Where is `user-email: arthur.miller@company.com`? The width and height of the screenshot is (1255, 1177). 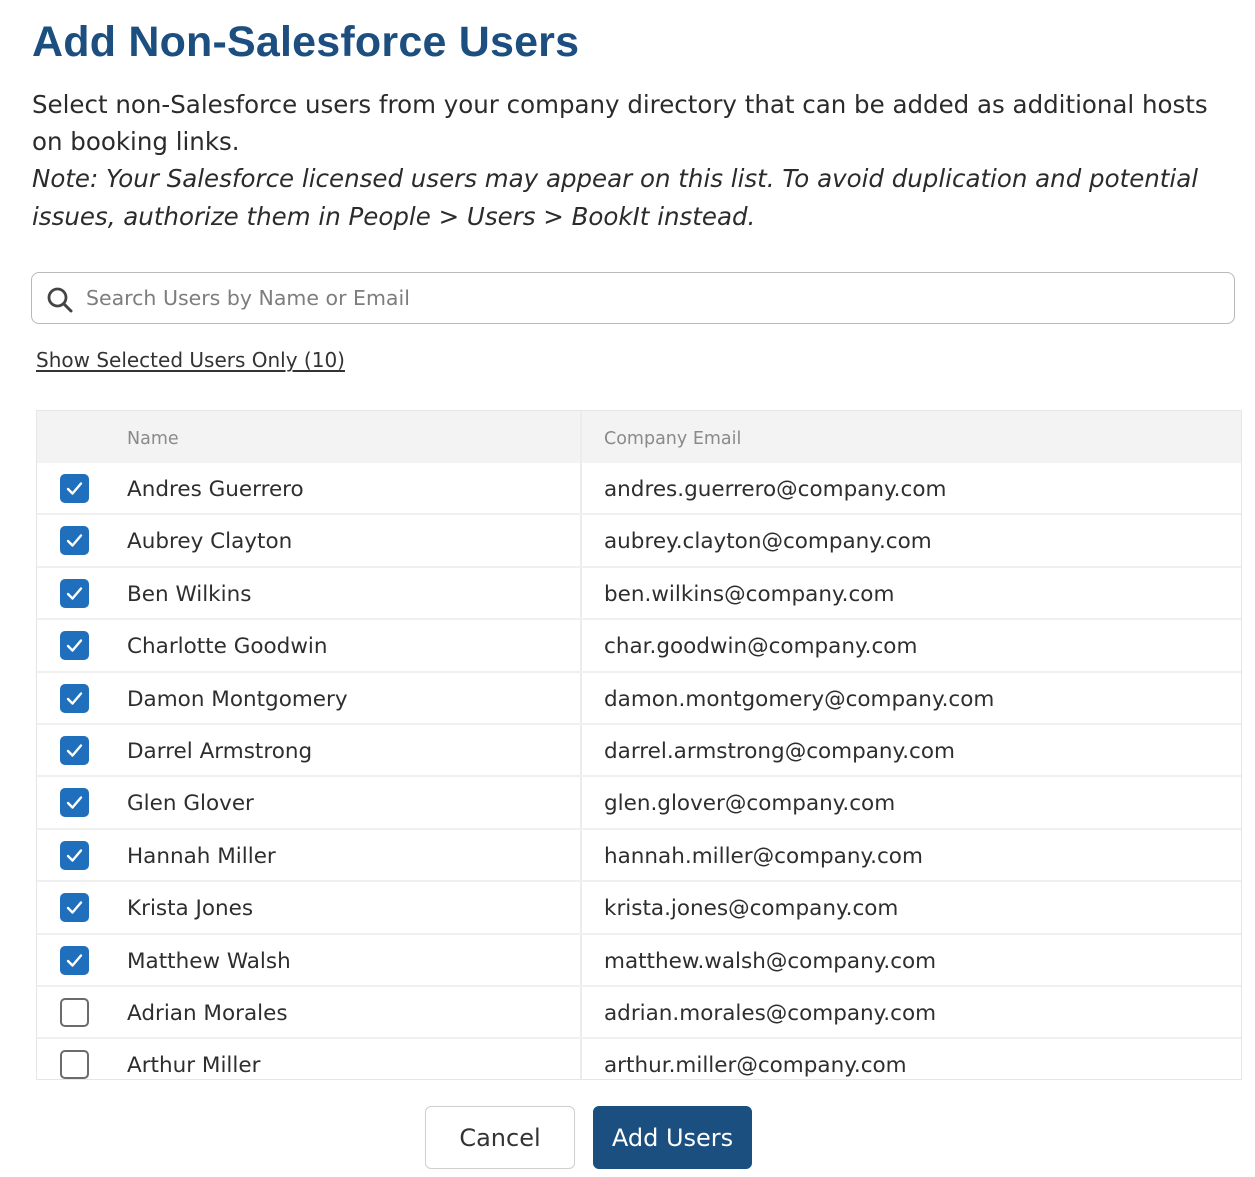
user-email: arthur.miller@company.com is located at coordinates (755, 1066).